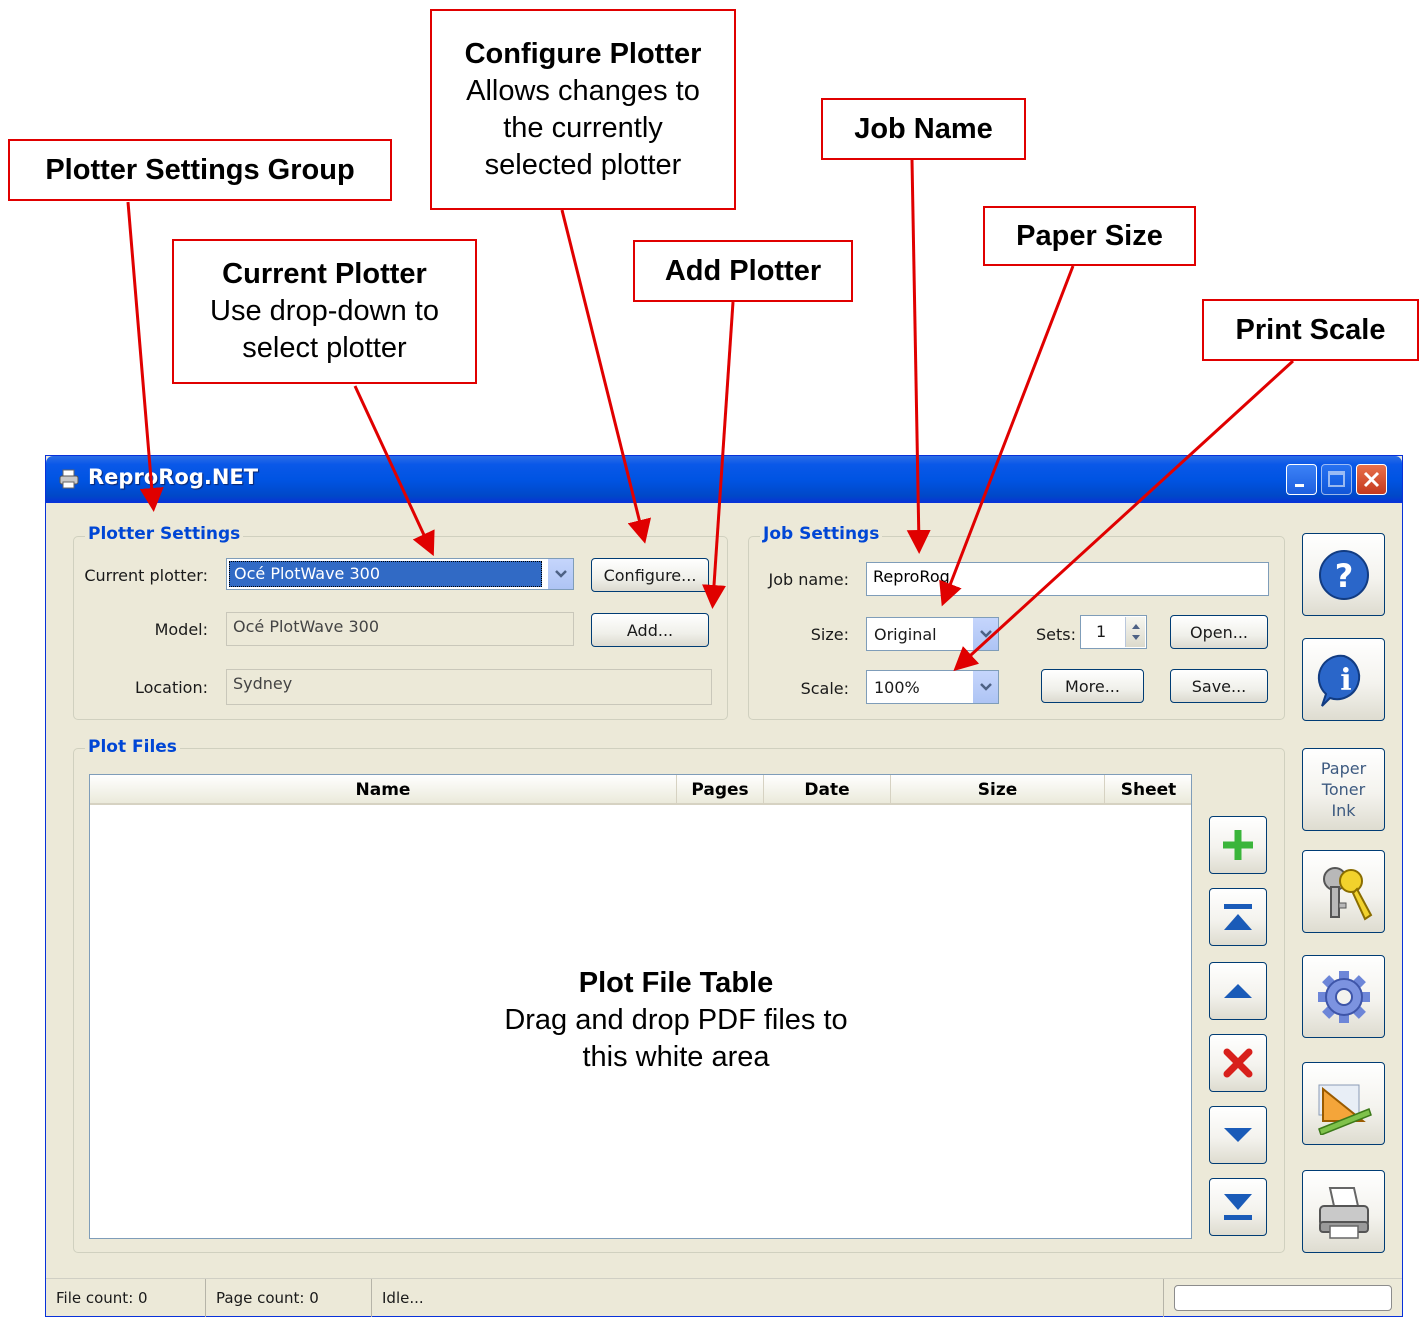  I want to click on overlay-line: Drag and drop PDF files to, so click(676, 1020).